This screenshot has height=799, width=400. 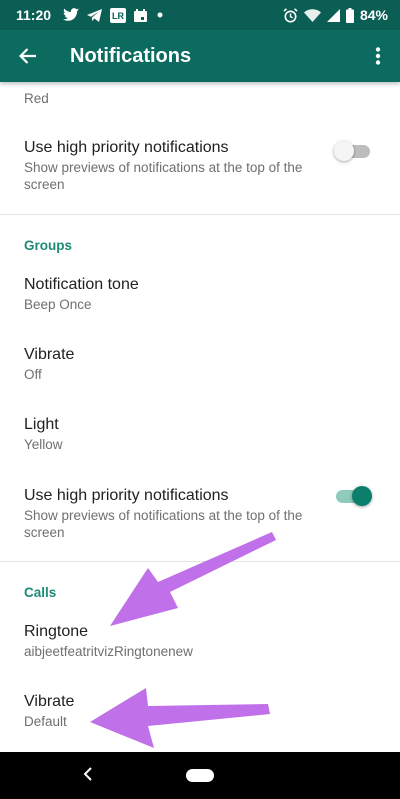 I want to click on groups-section-header: Groups, so click(x=48, y=245).